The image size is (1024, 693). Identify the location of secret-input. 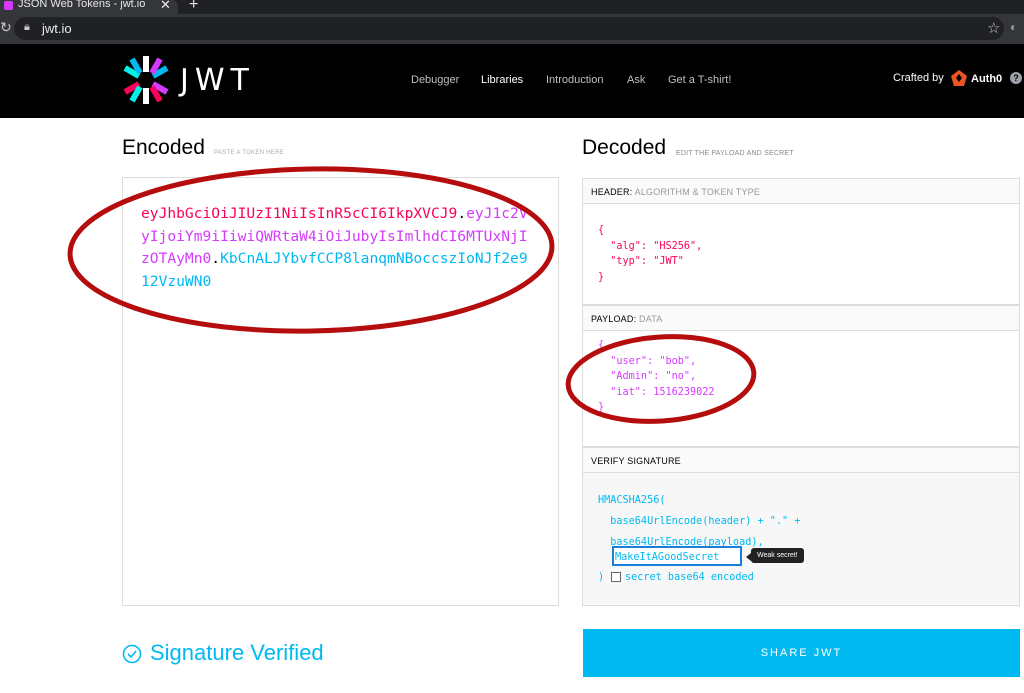
(677, 556).